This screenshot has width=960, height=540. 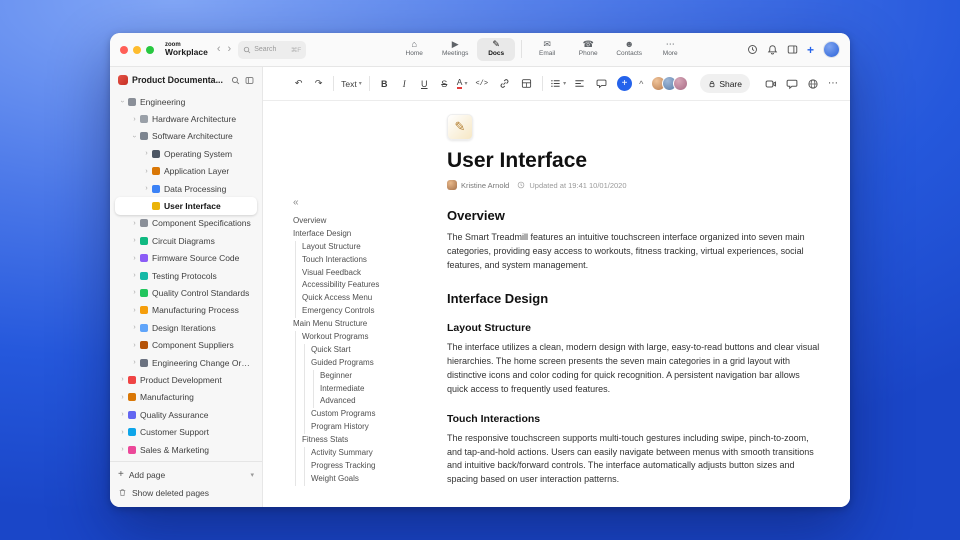 What do you see at coordinates (601, 83) in the screenshot?
I see `comment-button` at bounding box center [601, 83].